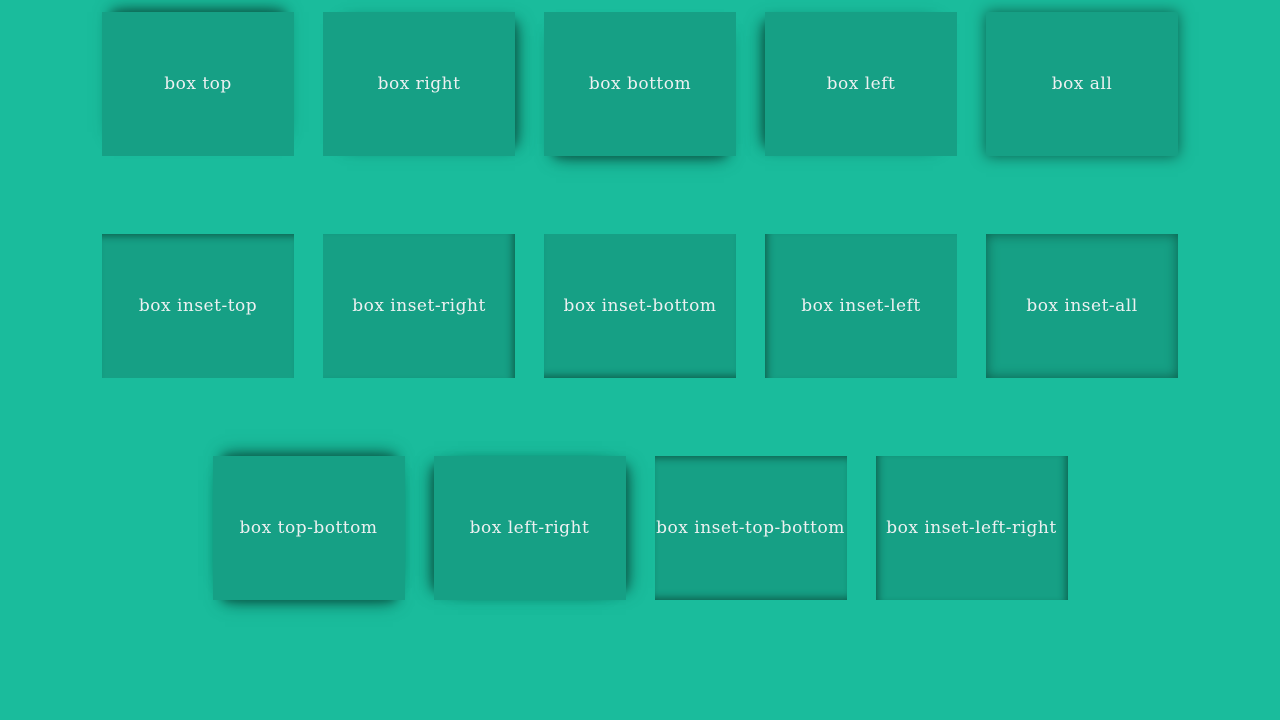 The image size is (1280, 720). I want to click on box-inset-bottom-label: box inset-bottom, so click(640, 306).